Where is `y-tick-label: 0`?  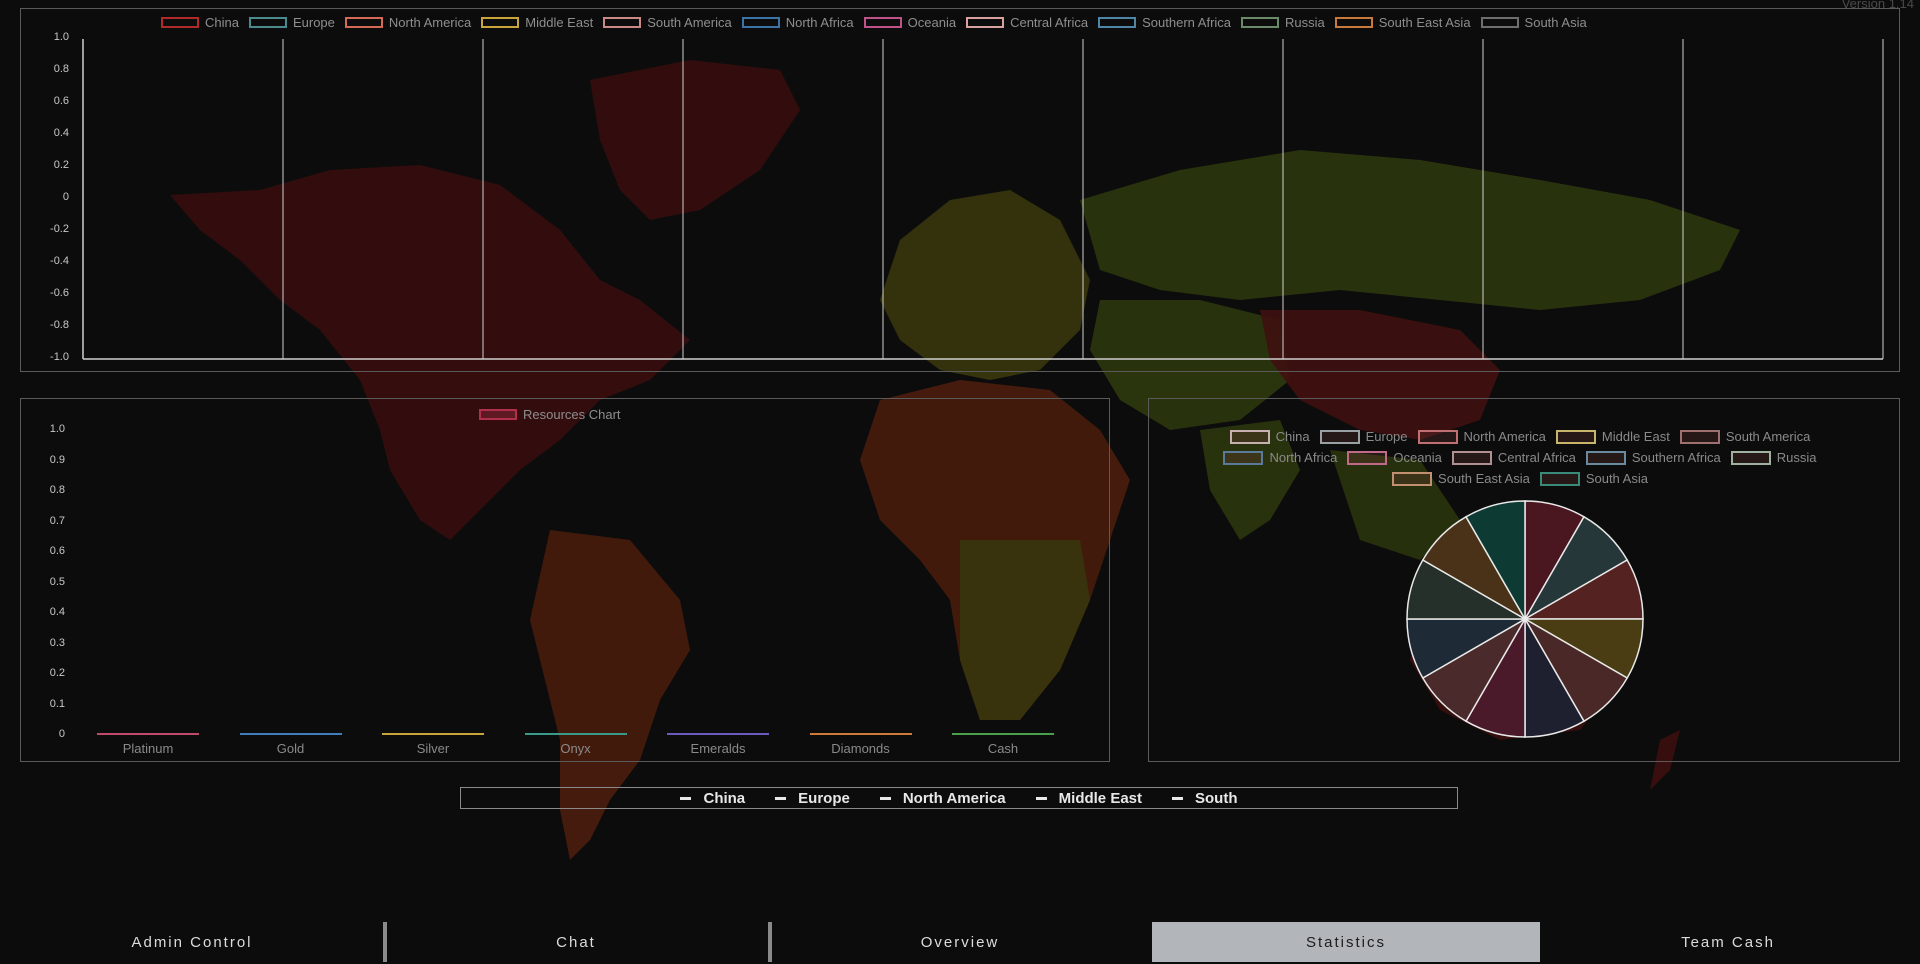
y-tick-label: 0 is located at coordinates (61, 734).